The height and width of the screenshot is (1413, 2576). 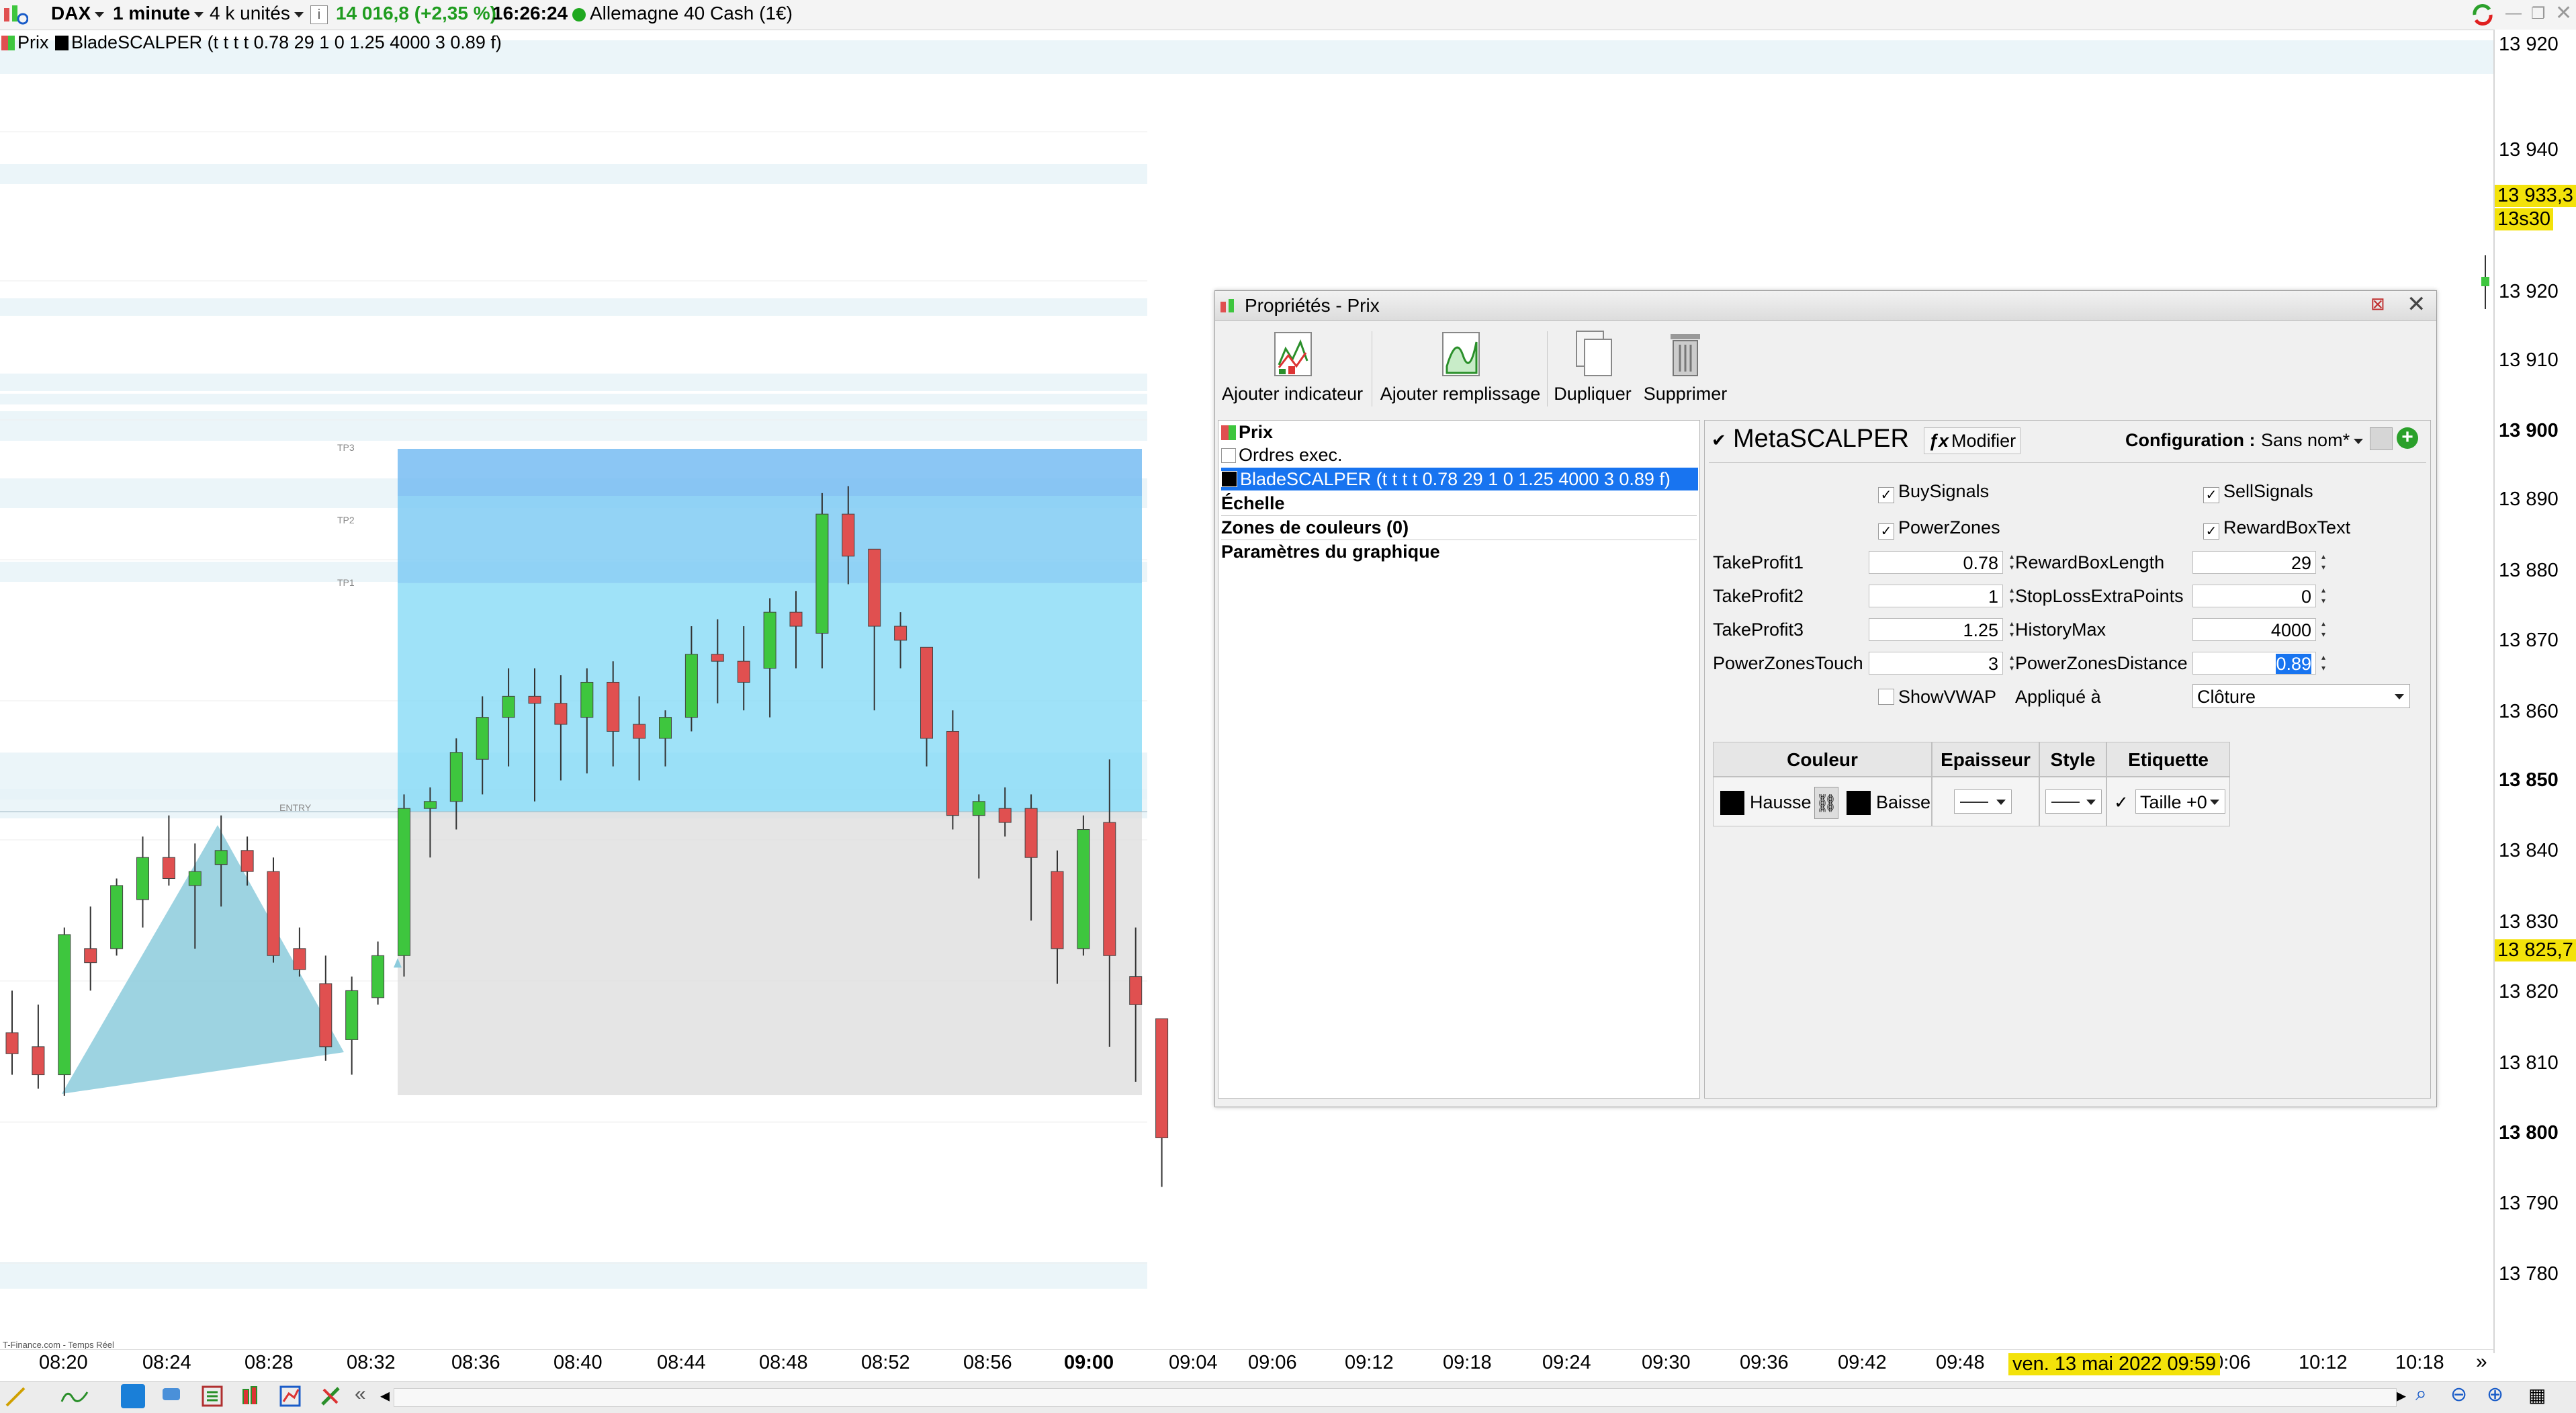 I want to click on configuration-select: Sans nom*, so click(x=2312, y=440).